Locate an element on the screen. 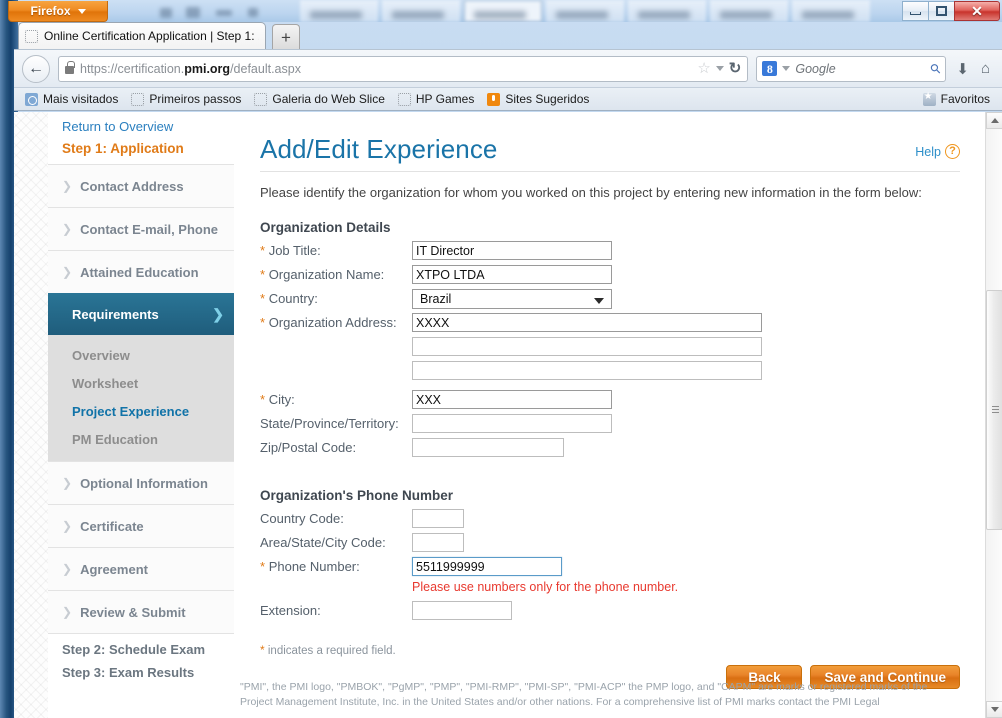  sidebar-item-certificate: ❯ Certificate is located at coordinates (141, 525).